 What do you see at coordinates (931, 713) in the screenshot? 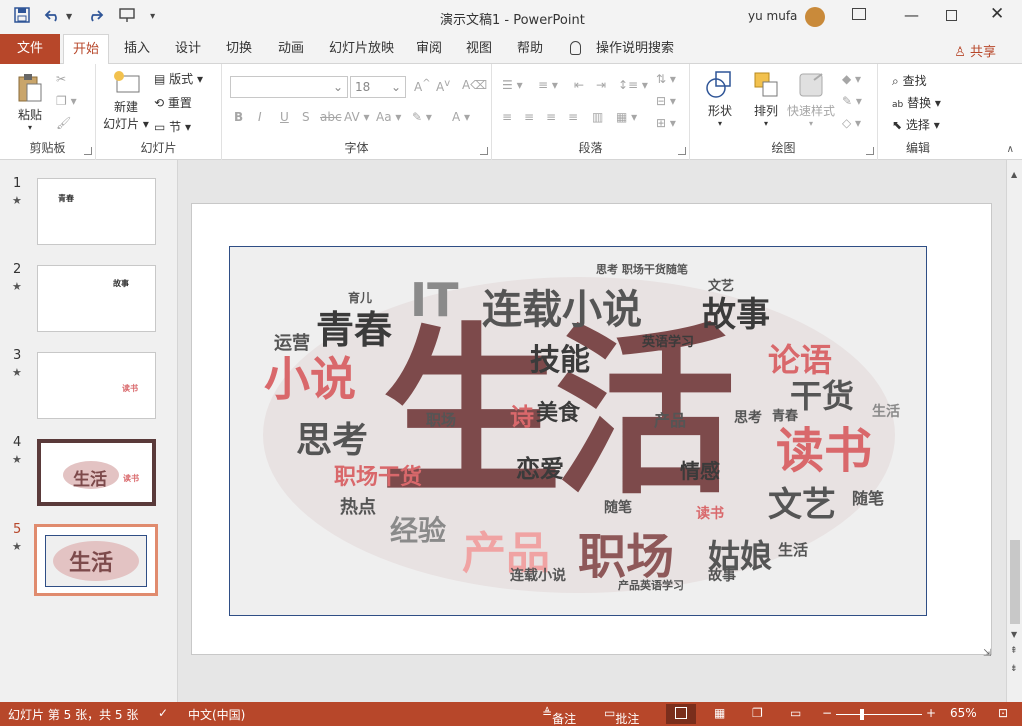
I see `zoom-in-icon: +` at bounding box center [931, 713].